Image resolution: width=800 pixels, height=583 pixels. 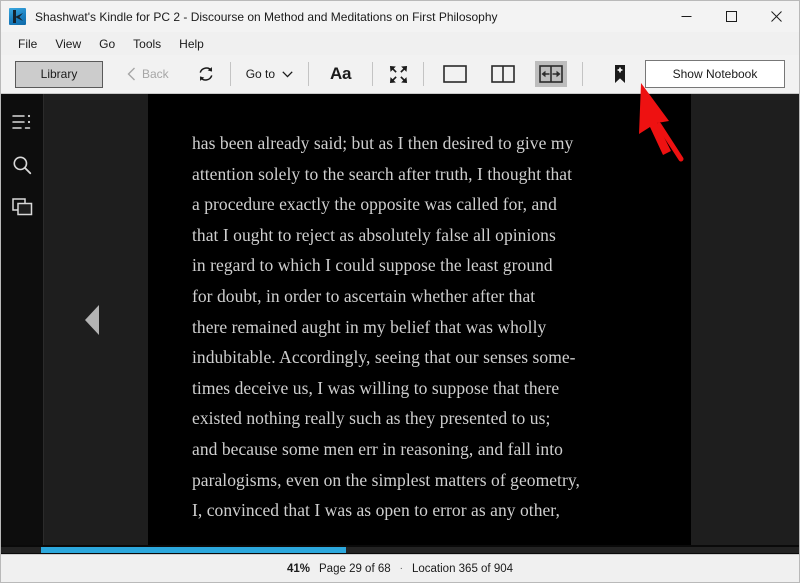 I want to click on menu-item-go: Go, so click(x=107, y=44).